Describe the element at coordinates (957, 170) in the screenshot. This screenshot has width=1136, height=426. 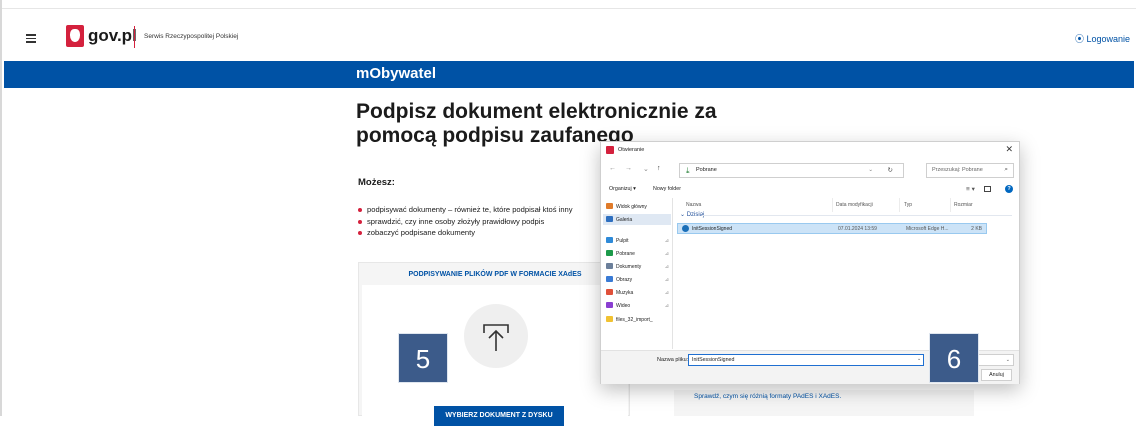
I see `search-placeholder: Przeszukaj: Pobrane` at that location.